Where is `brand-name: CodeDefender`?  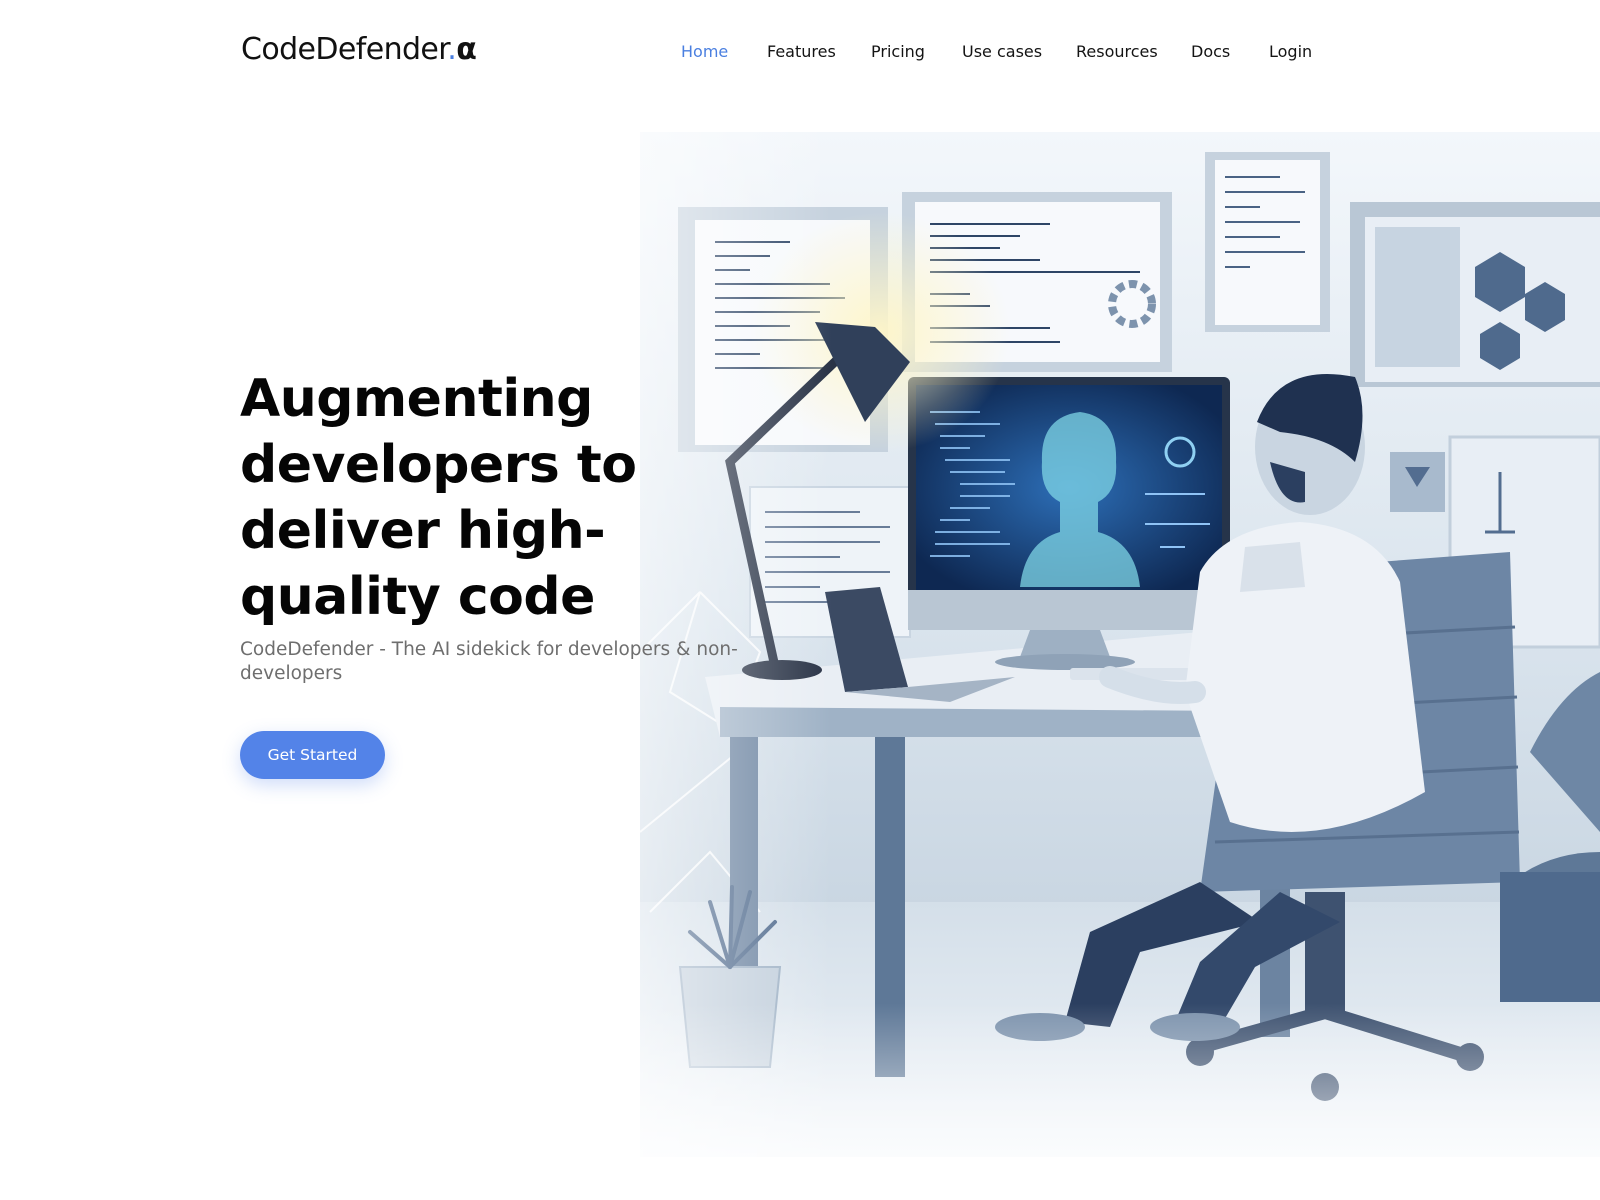 brand-name: CodeDefender is located at coordinates (344, 49).